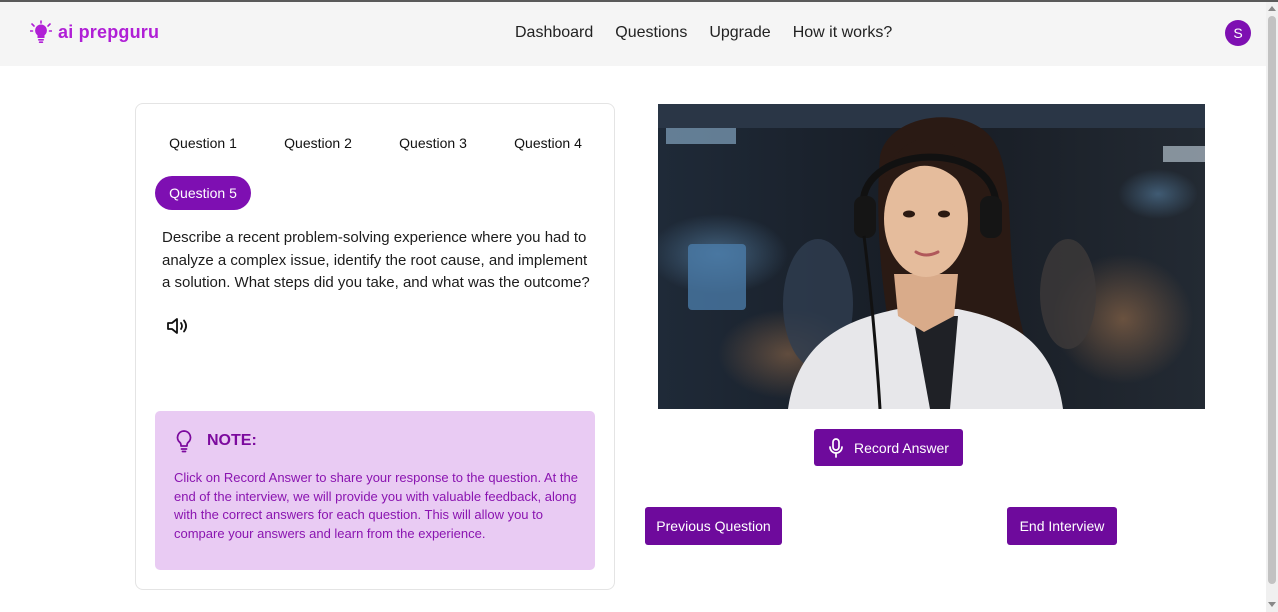 Image resolution: width=1278 pixels, height=612 pixels. What do you see at coordinates (1272, 604) in the screenshot?
I see `scroll-down-arrow-icon` at bounding box center [1272, 604].